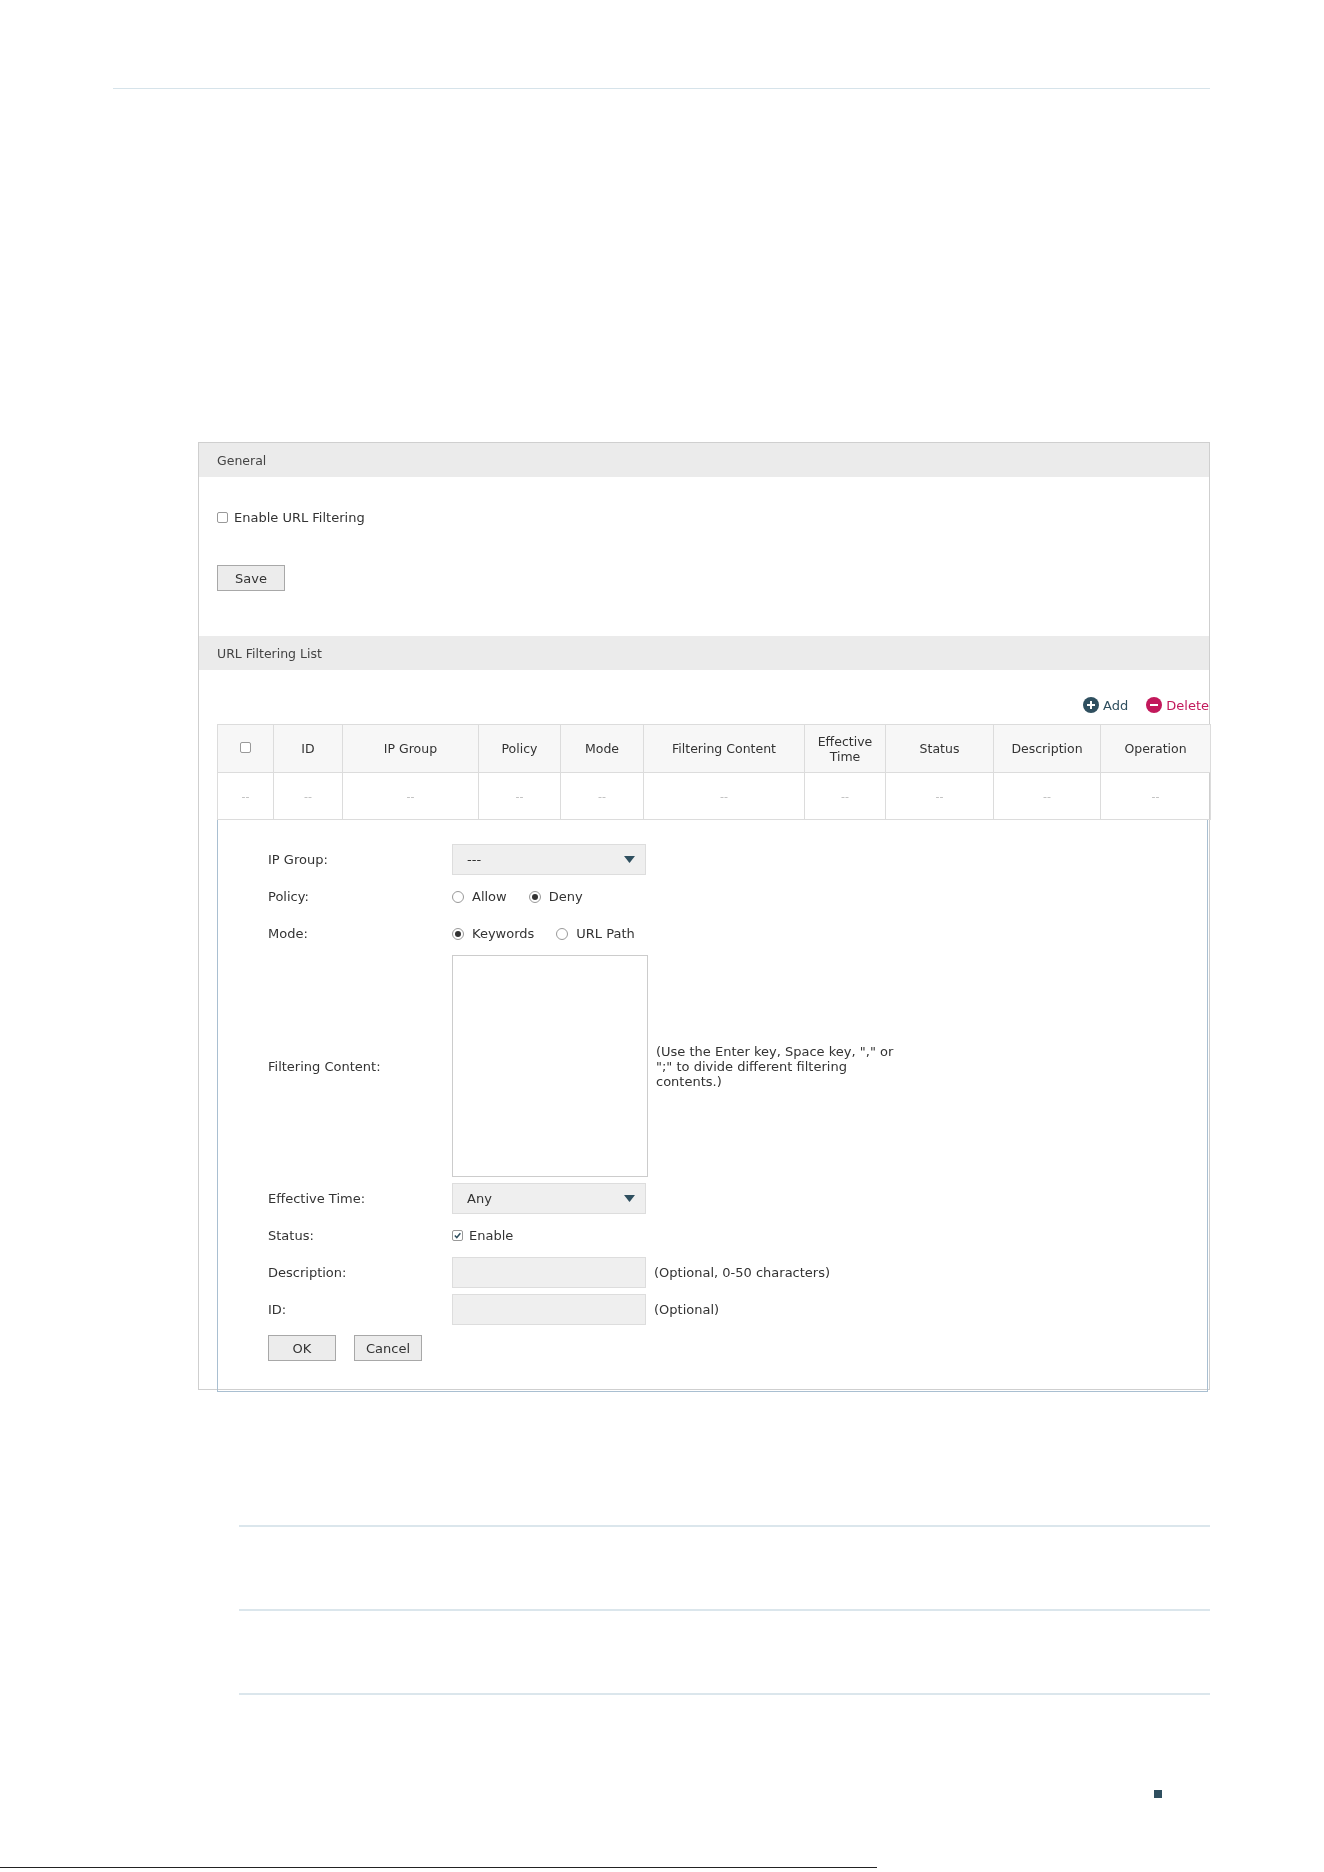 This screenshot has height=1872, width=1324. Describe the element at coordinates (550, 1066) in the screenshot. I see `text-area` at that location.